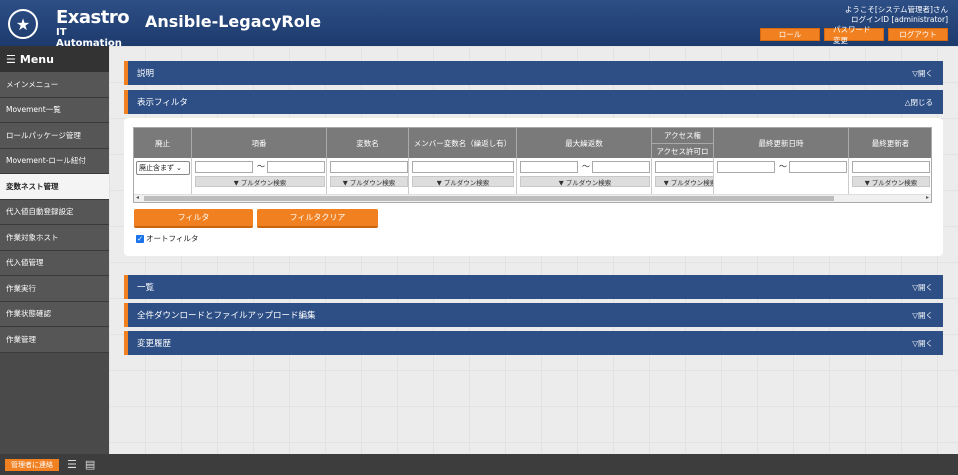 Image resolution: width=958 pixels, height=475 pixels. I want to click on contact-admin-button: 管理者に連絡, so click(32, 464).